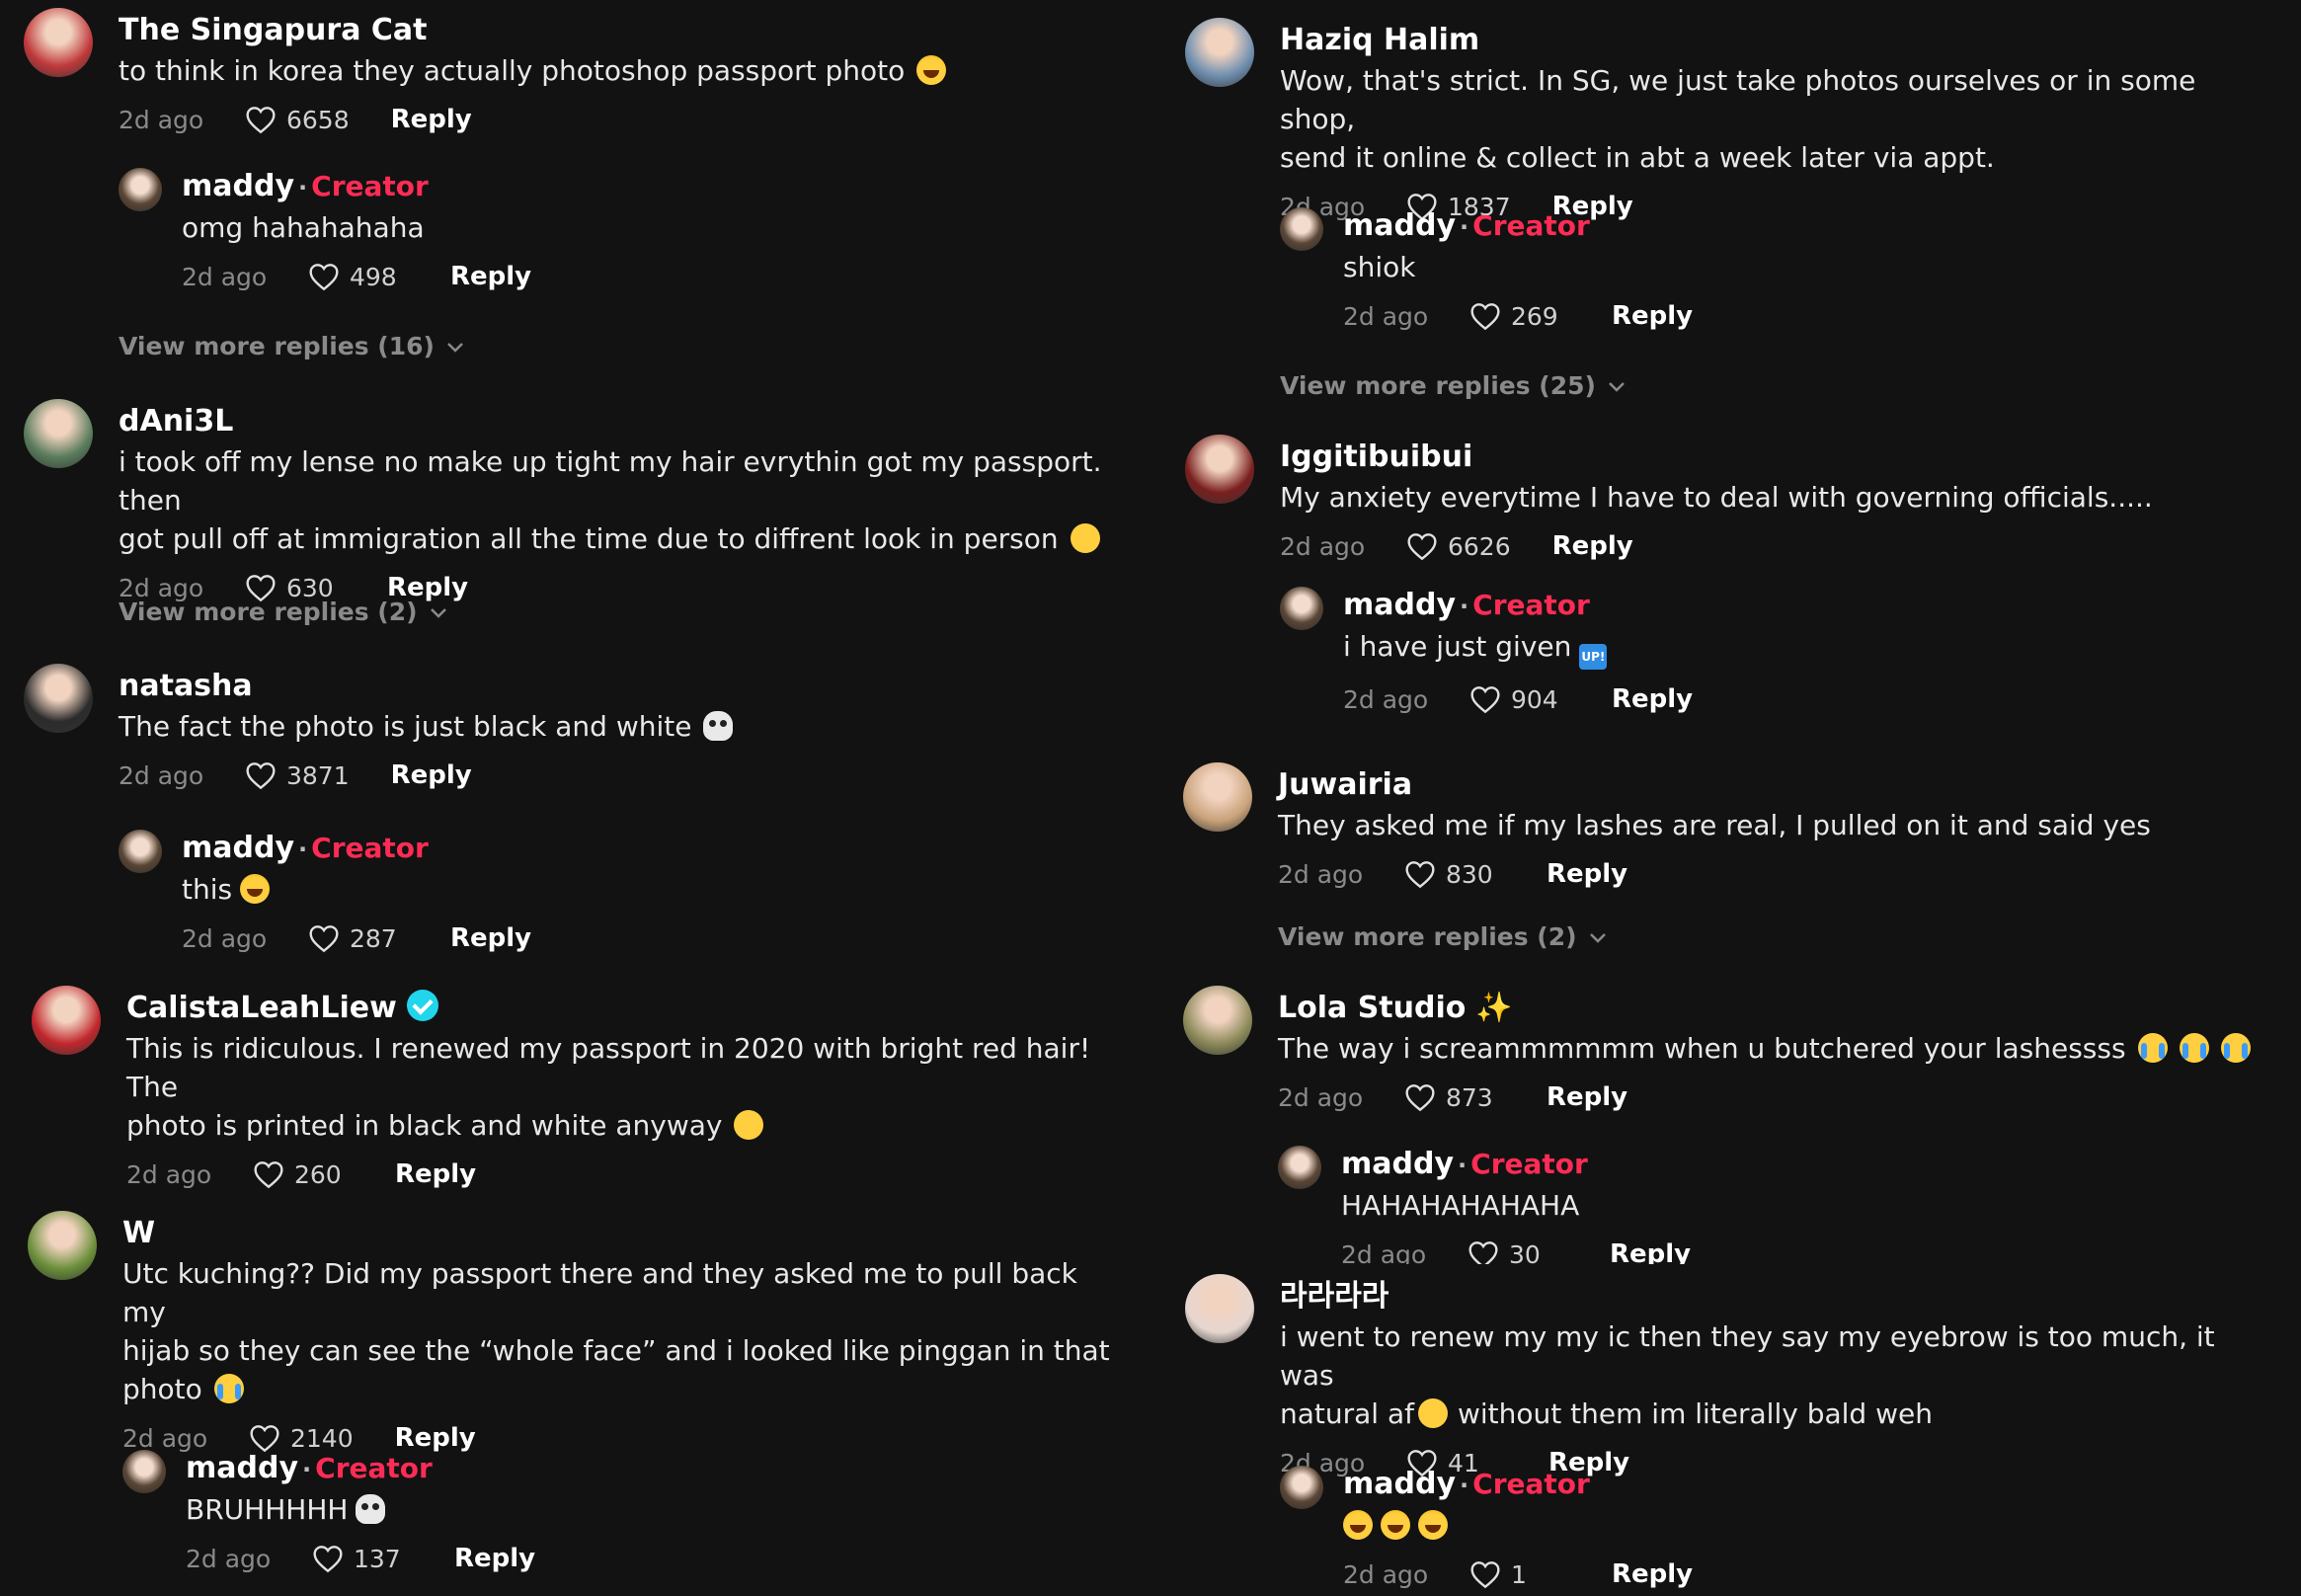 This screenshot has width=2301, height=1596. I want to click on username-text: Juwairia, so click(1345, 784).